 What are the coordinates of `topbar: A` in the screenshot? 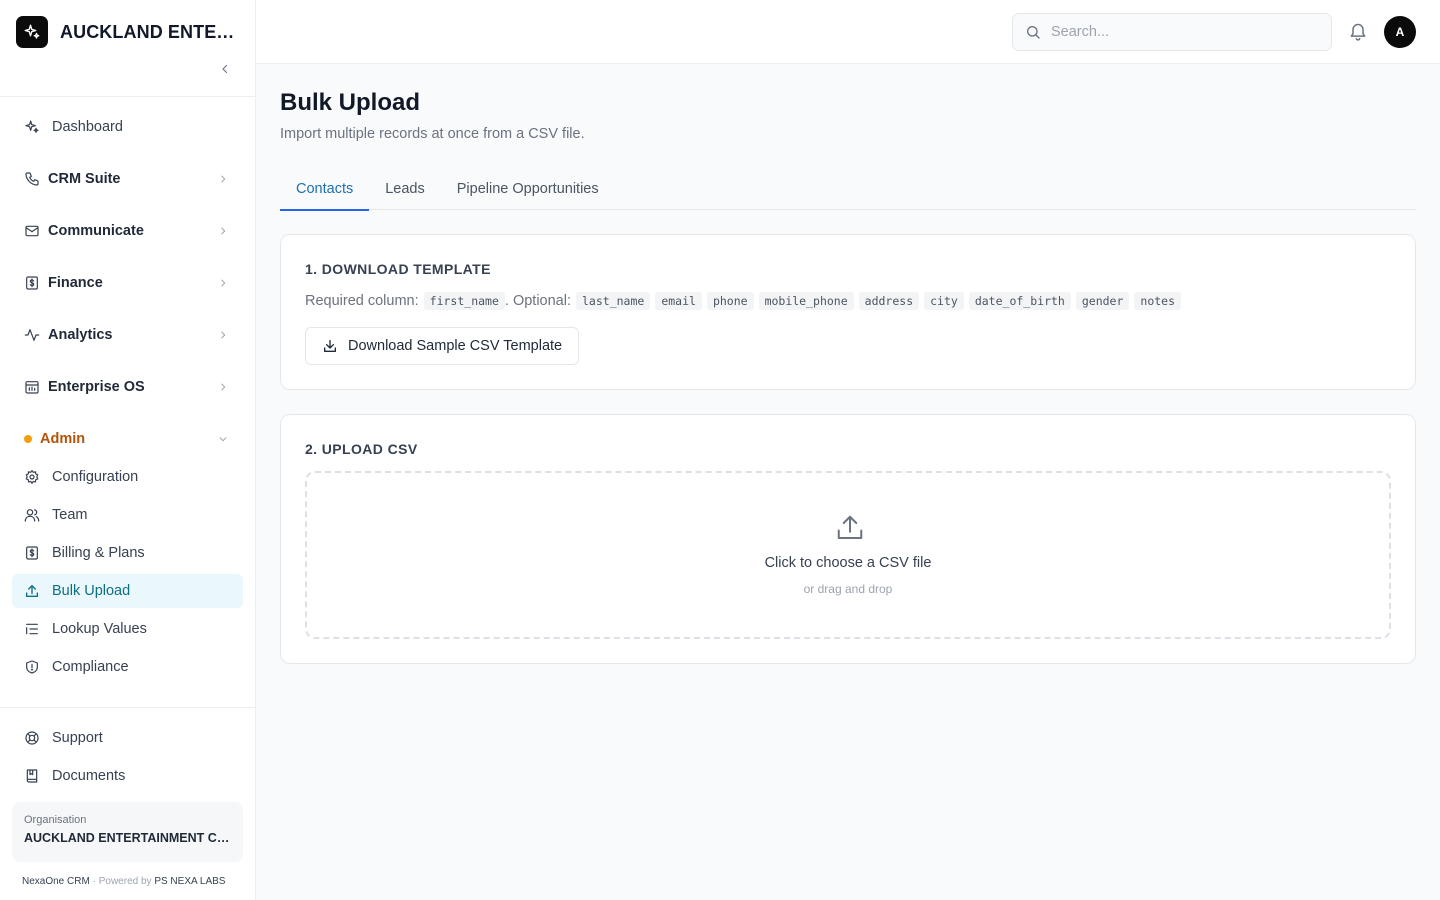 It's located at (848, 32).